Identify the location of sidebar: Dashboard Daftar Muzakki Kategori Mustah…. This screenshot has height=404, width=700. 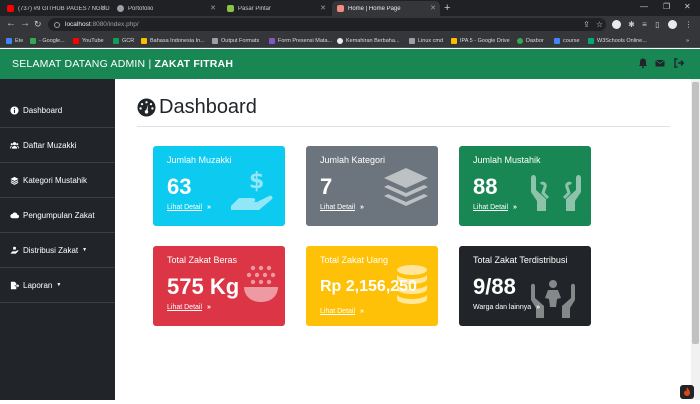
(57, 239).